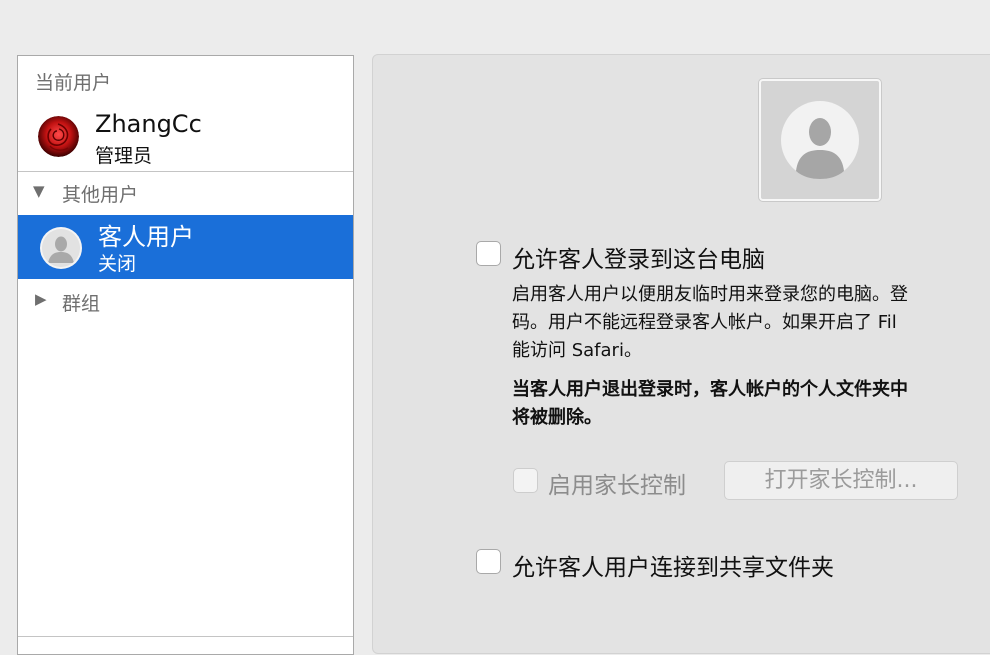 The image size is (990, 655). I want to click on guest-warning-line-2: 将被删除。, so click(557, 417).